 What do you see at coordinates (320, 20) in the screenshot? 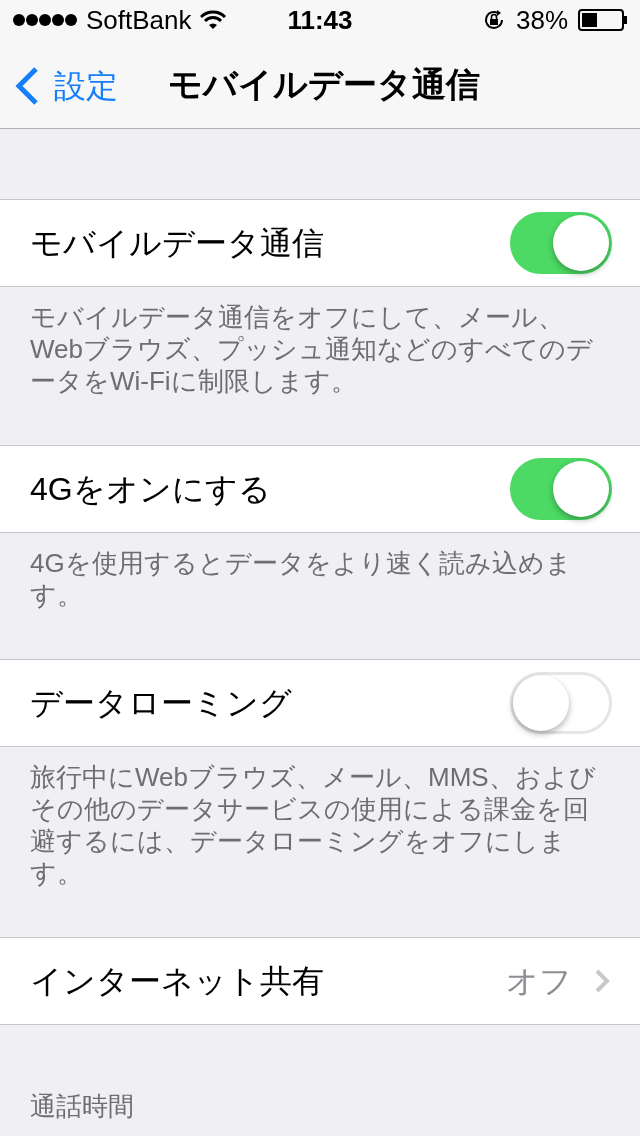
I see `clock-time: 11:43` at bounding box center [320, 20].